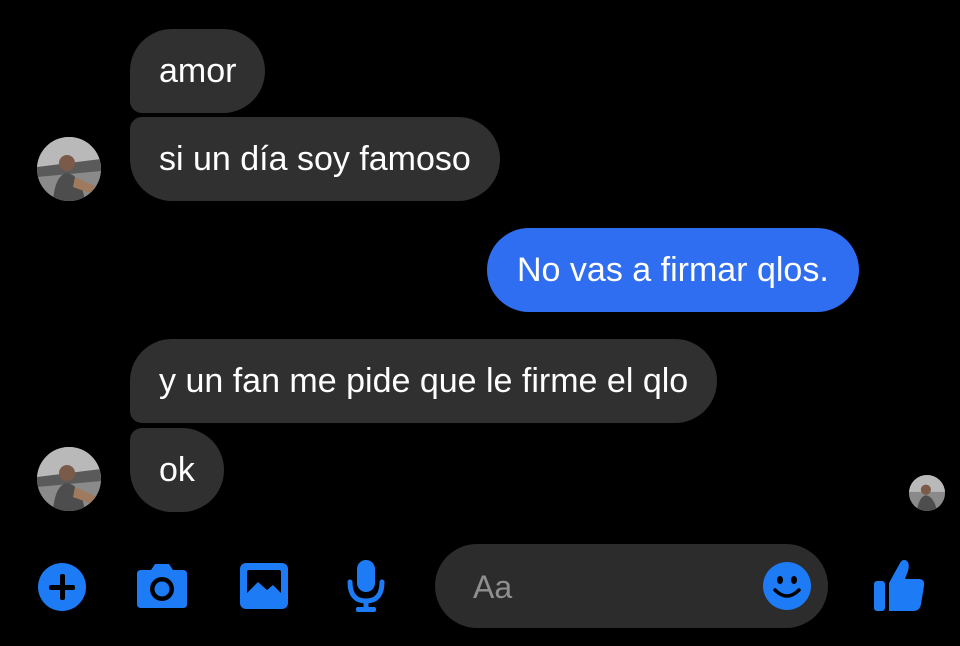 The width and height of the screenshot is (960, 646). What do you see at coordinates (62, 587) in the screenshot?
I see `plus-icon` at bounding box center [62, 587].